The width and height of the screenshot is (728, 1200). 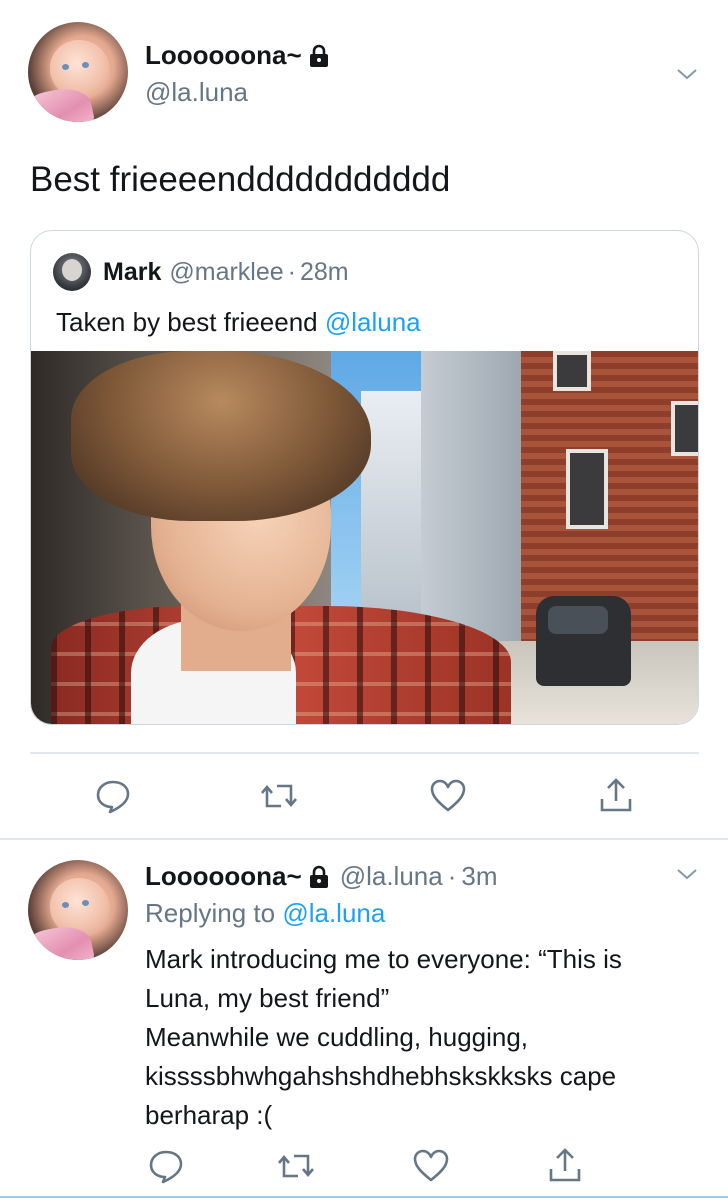 I want to click on reply-avatar, so click(x=78, y=910).